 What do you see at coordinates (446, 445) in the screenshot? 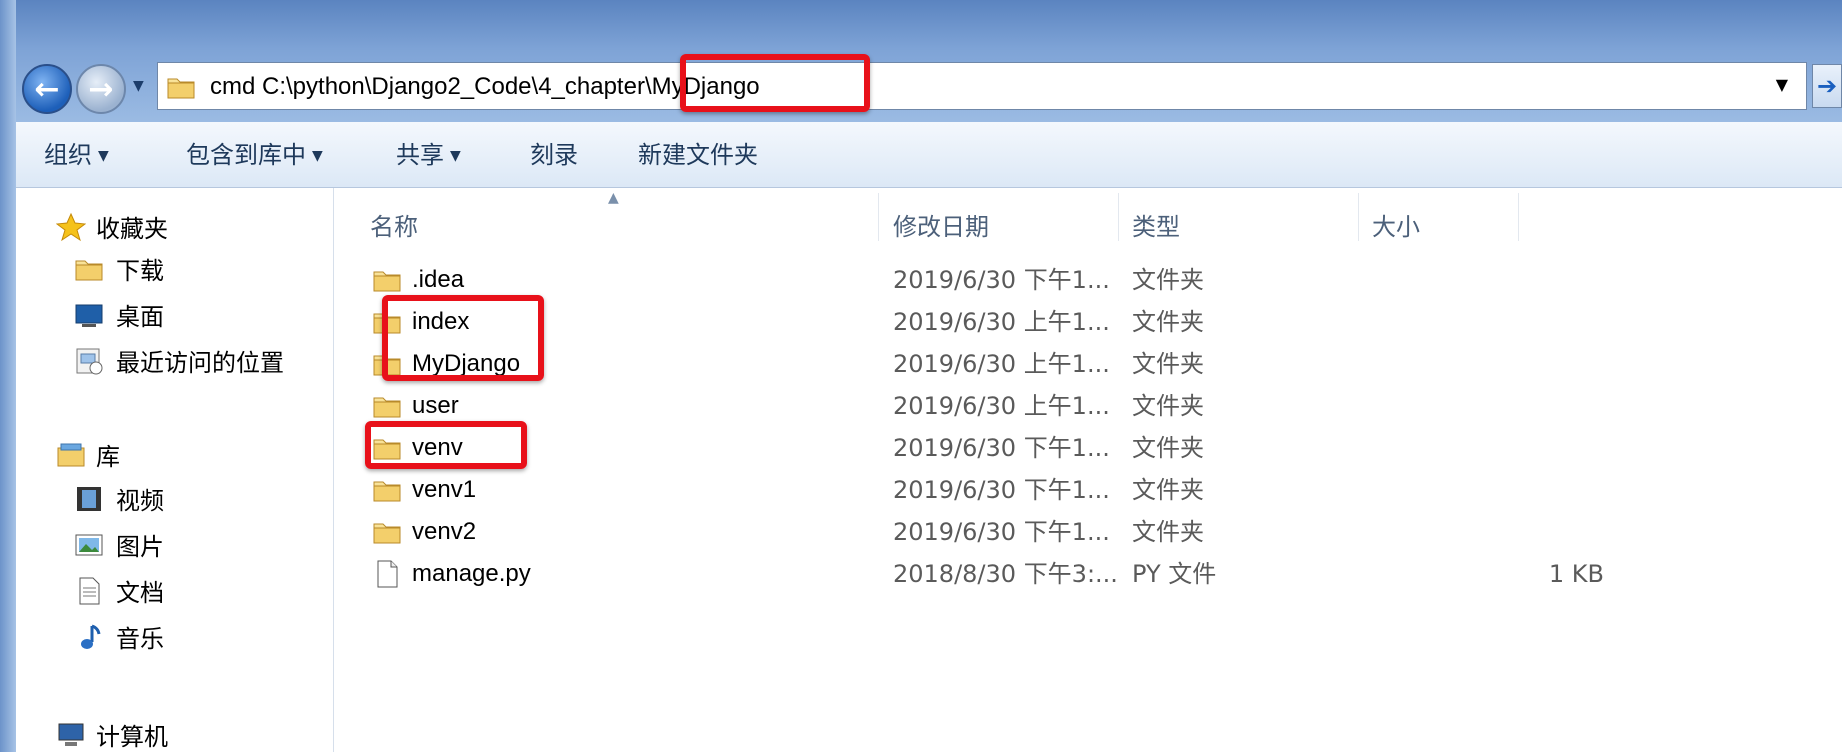
I see `highlight-box-venv` at bounding box center [446, 445].